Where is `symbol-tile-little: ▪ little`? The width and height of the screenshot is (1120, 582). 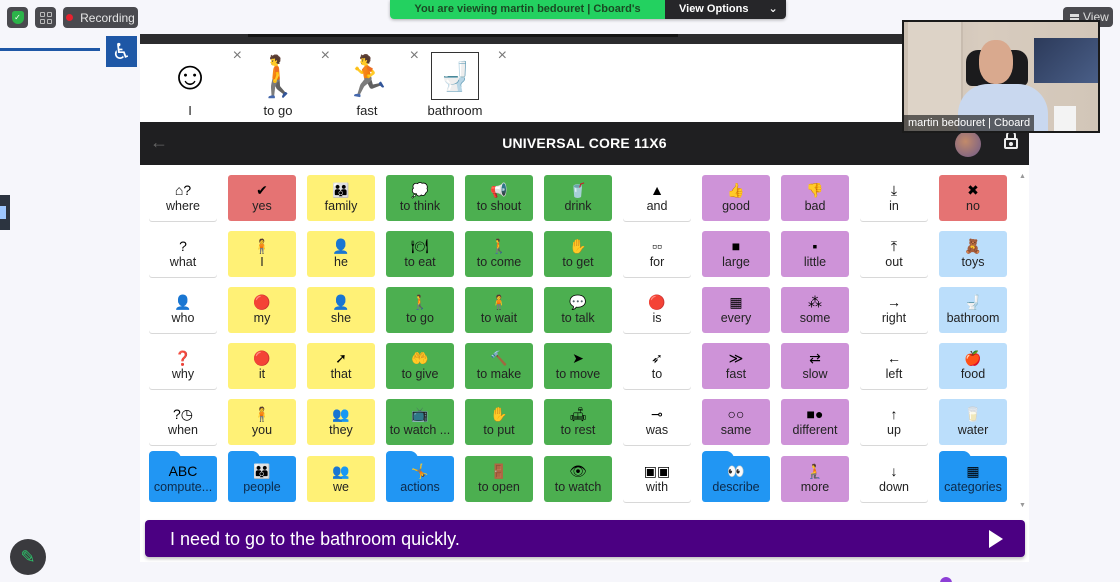
symbol-tile-little: ▪ little is located at coordinates (815, 254).